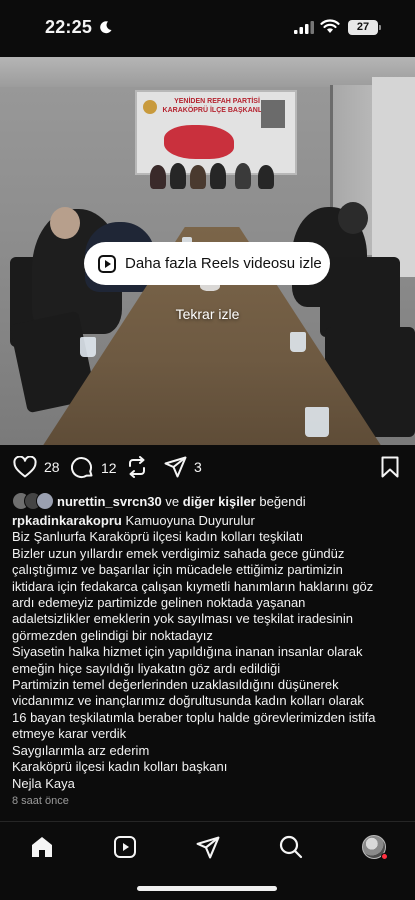  I want to click on nav-search, so click(291, 847).